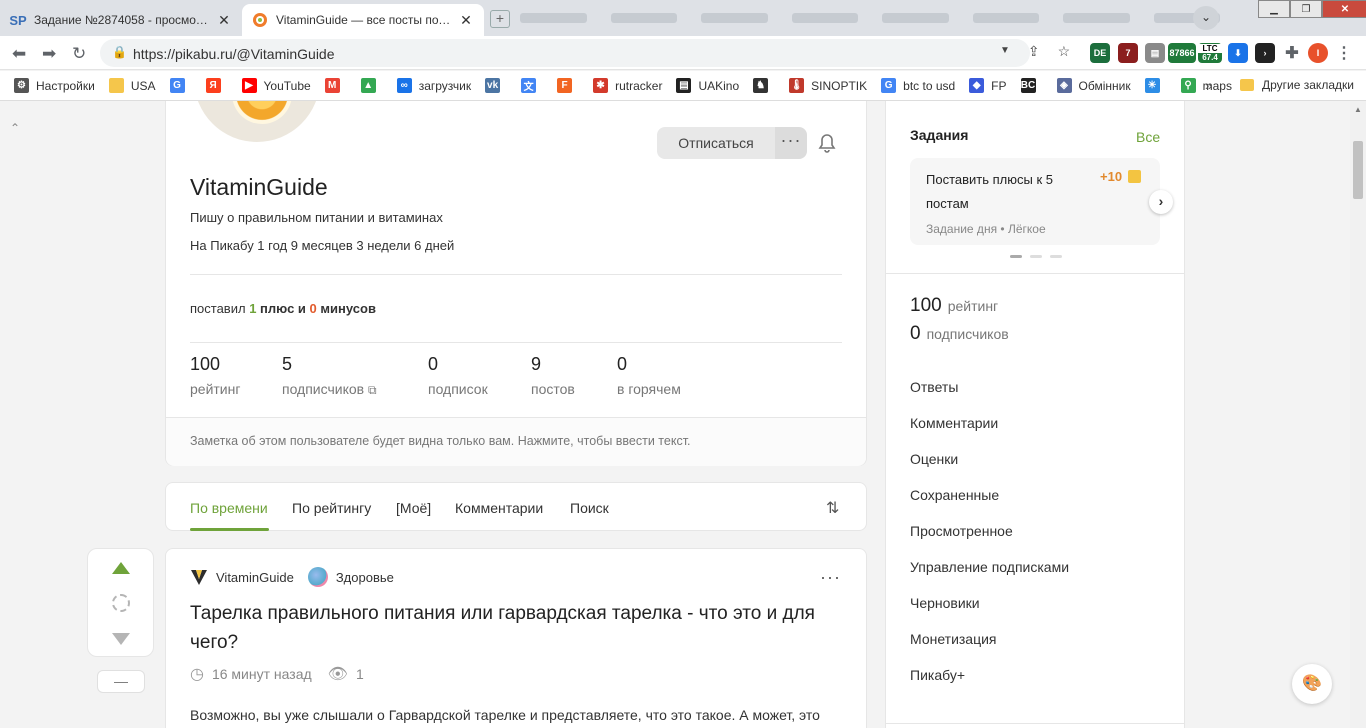  I want to click on bookmark-bc: BC, so click(1031, 85).